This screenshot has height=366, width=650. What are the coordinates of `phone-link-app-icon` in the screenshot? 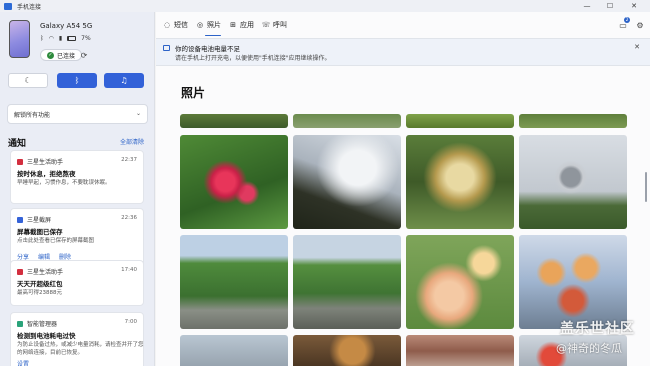 It's located at (8, 6).